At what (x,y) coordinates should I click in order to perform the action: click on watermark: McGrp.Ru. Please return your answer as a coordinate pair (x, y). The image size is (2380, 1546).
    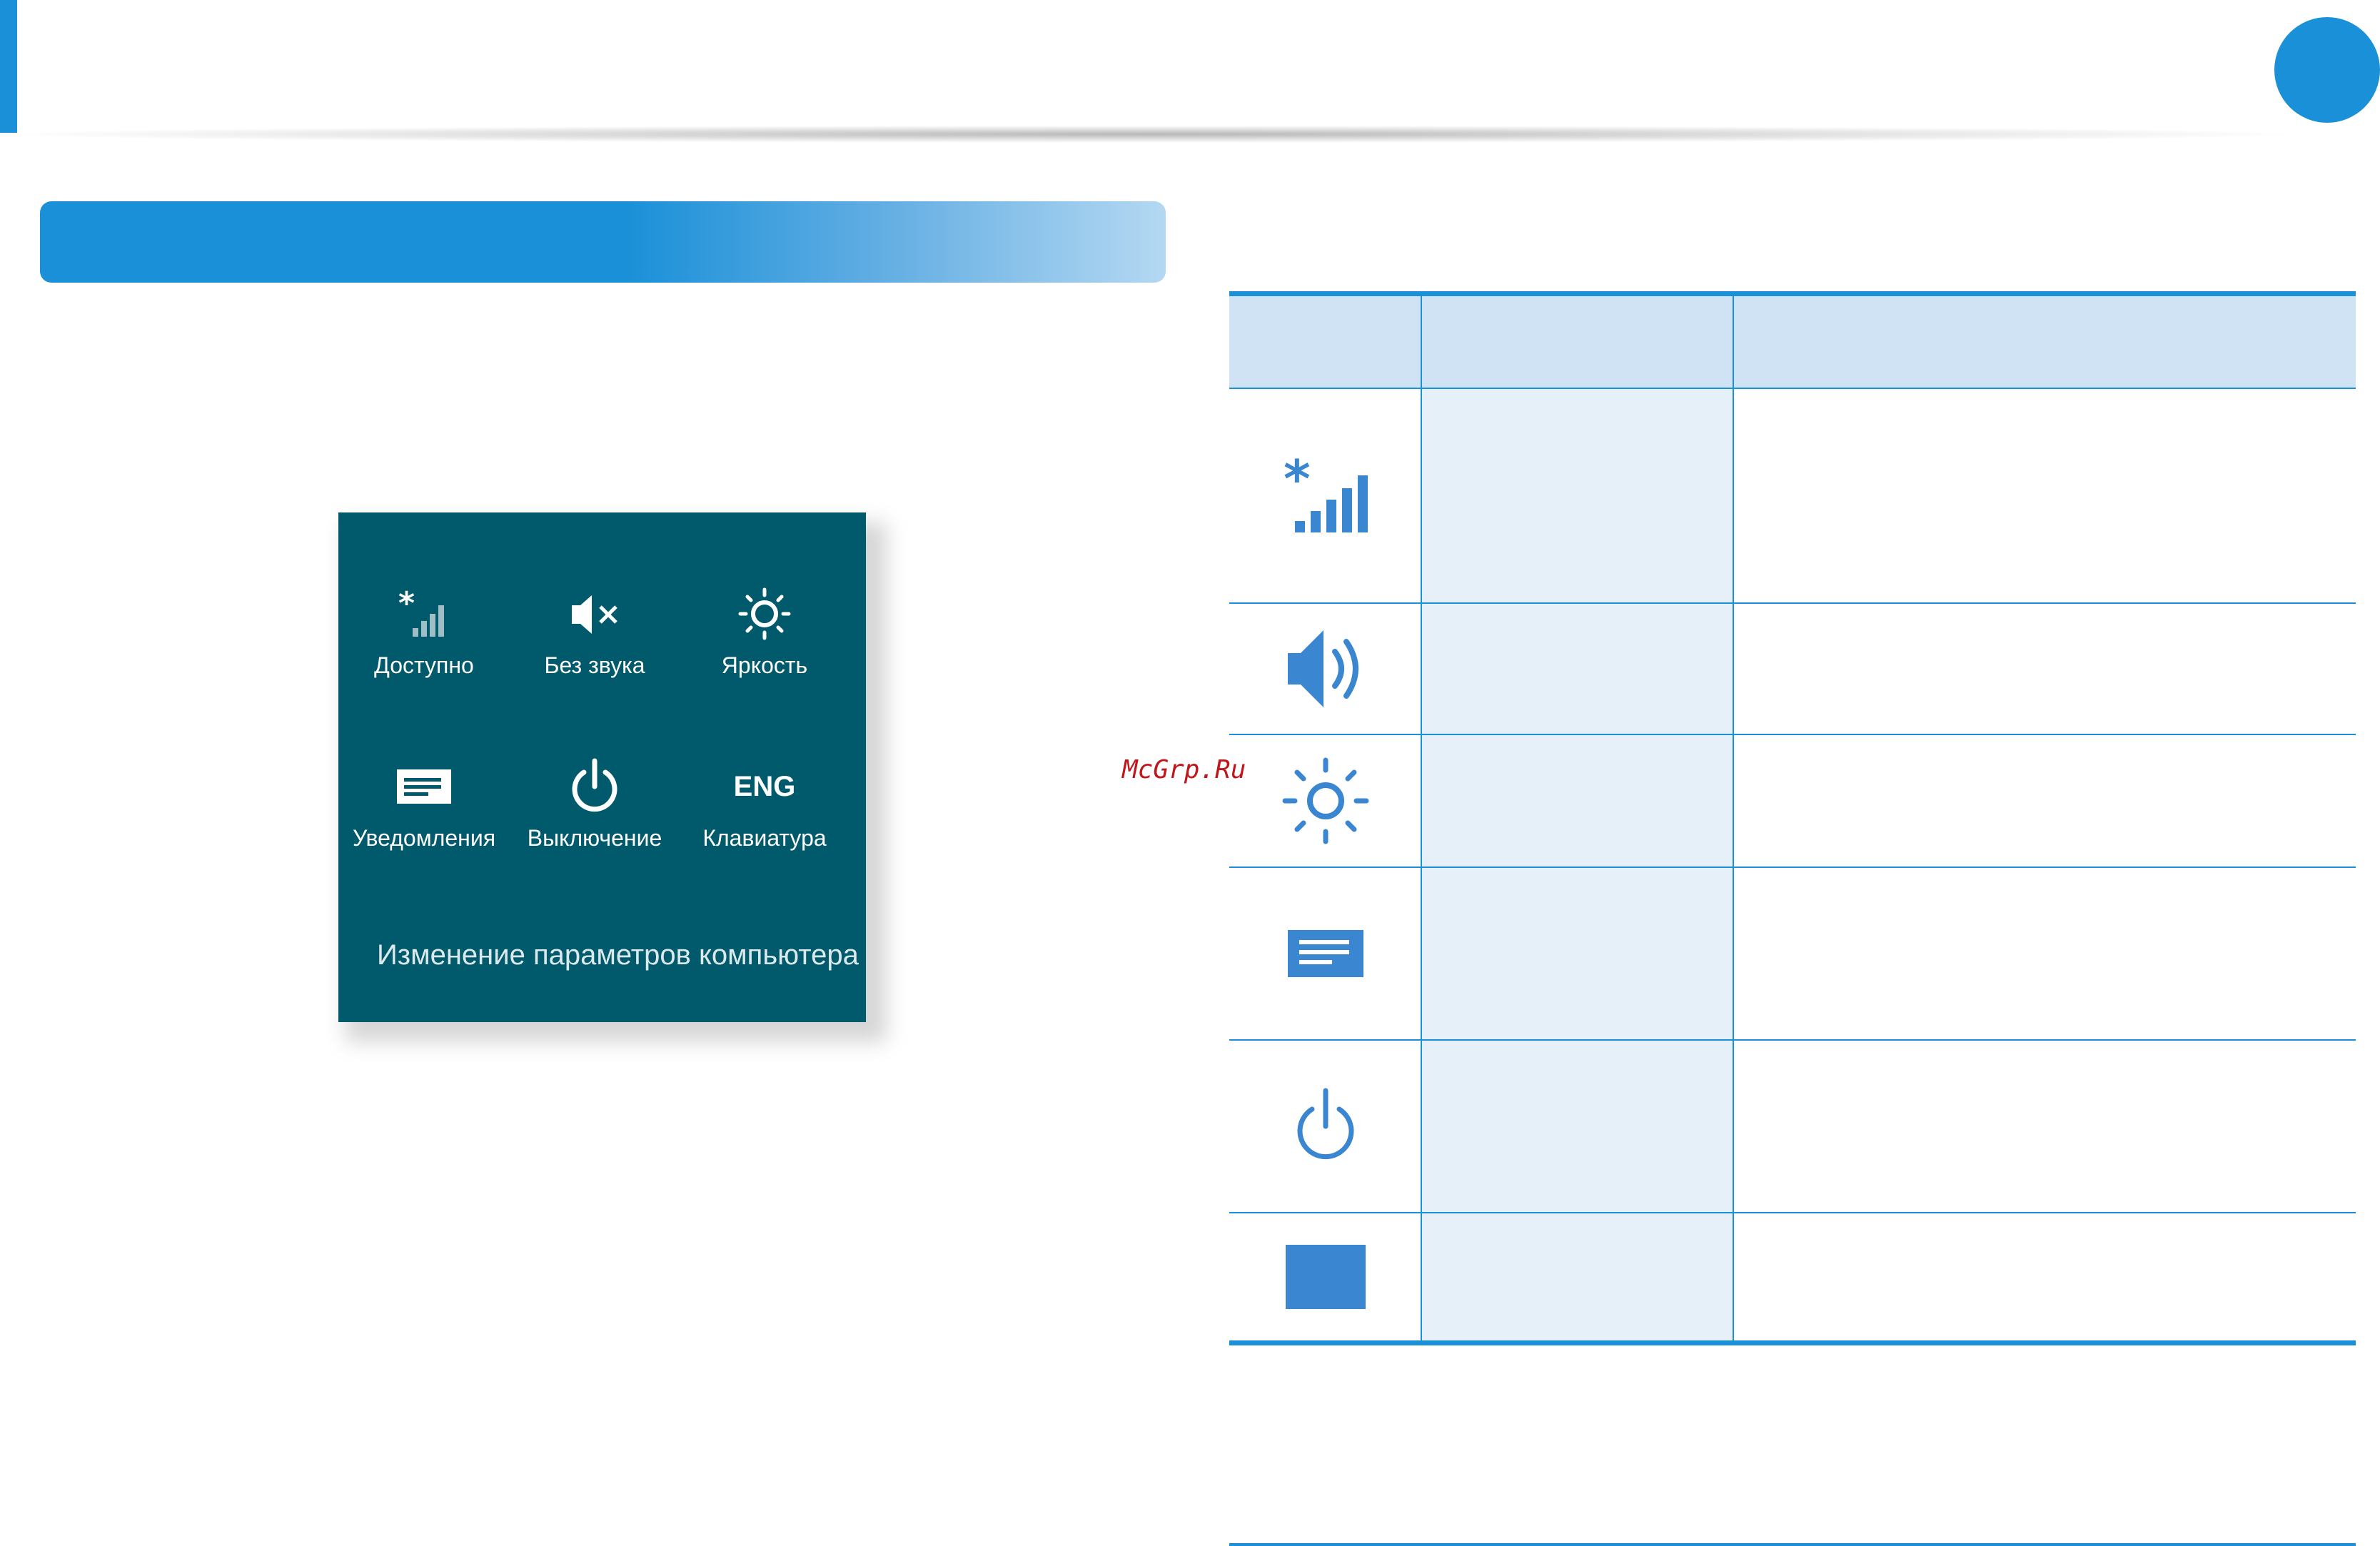
    Looking at the image, I should click on (1184, 769).